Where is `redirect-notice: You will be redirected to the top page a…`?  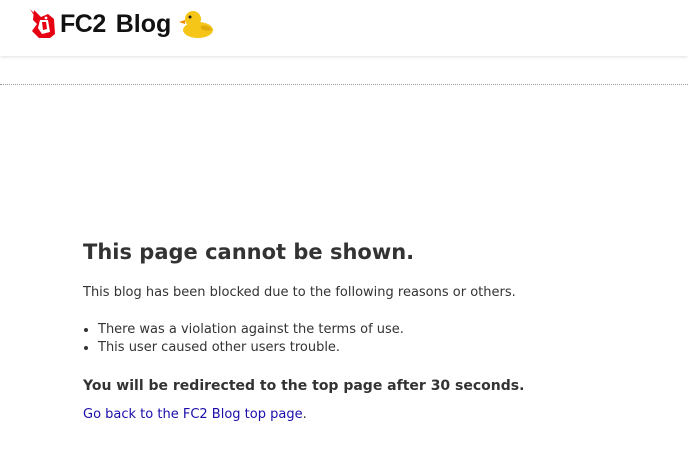 redirect-notice: You will be redirected to the top page a… is located at coordinates (304, 386).